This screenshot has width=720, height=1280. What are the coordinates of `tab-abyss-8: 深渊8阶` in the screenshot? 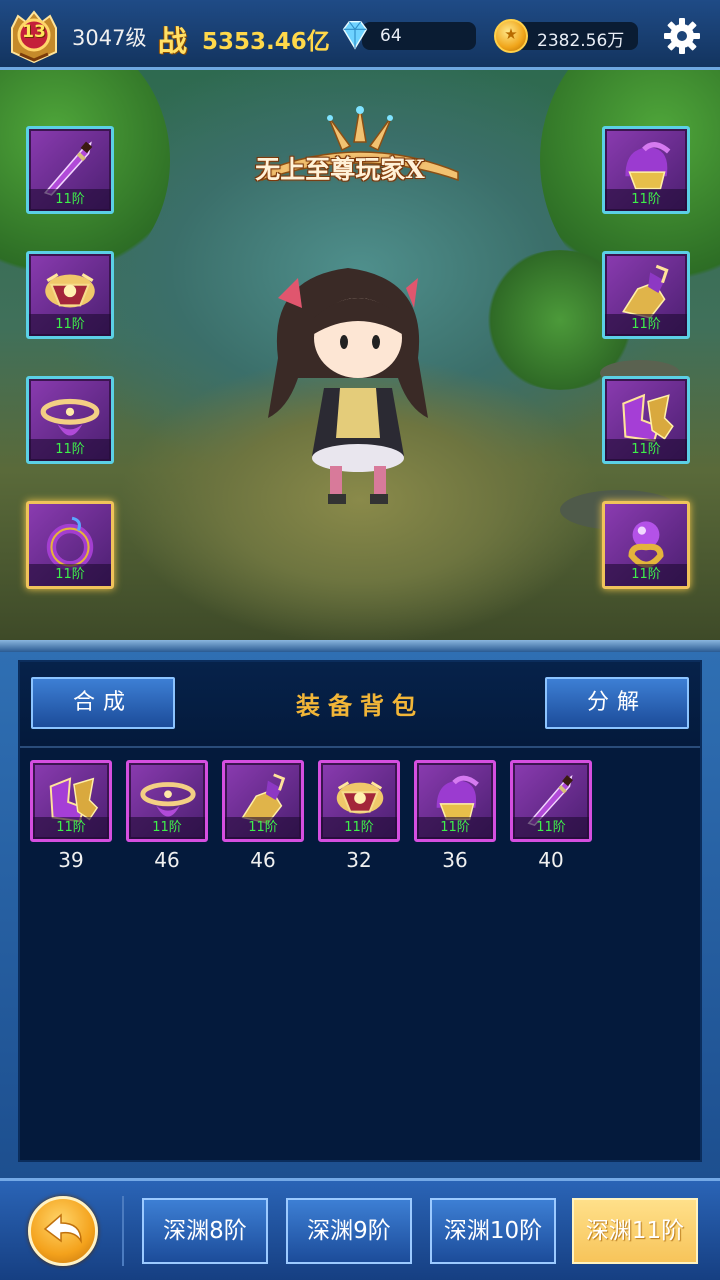 It's located at (205, 1231).